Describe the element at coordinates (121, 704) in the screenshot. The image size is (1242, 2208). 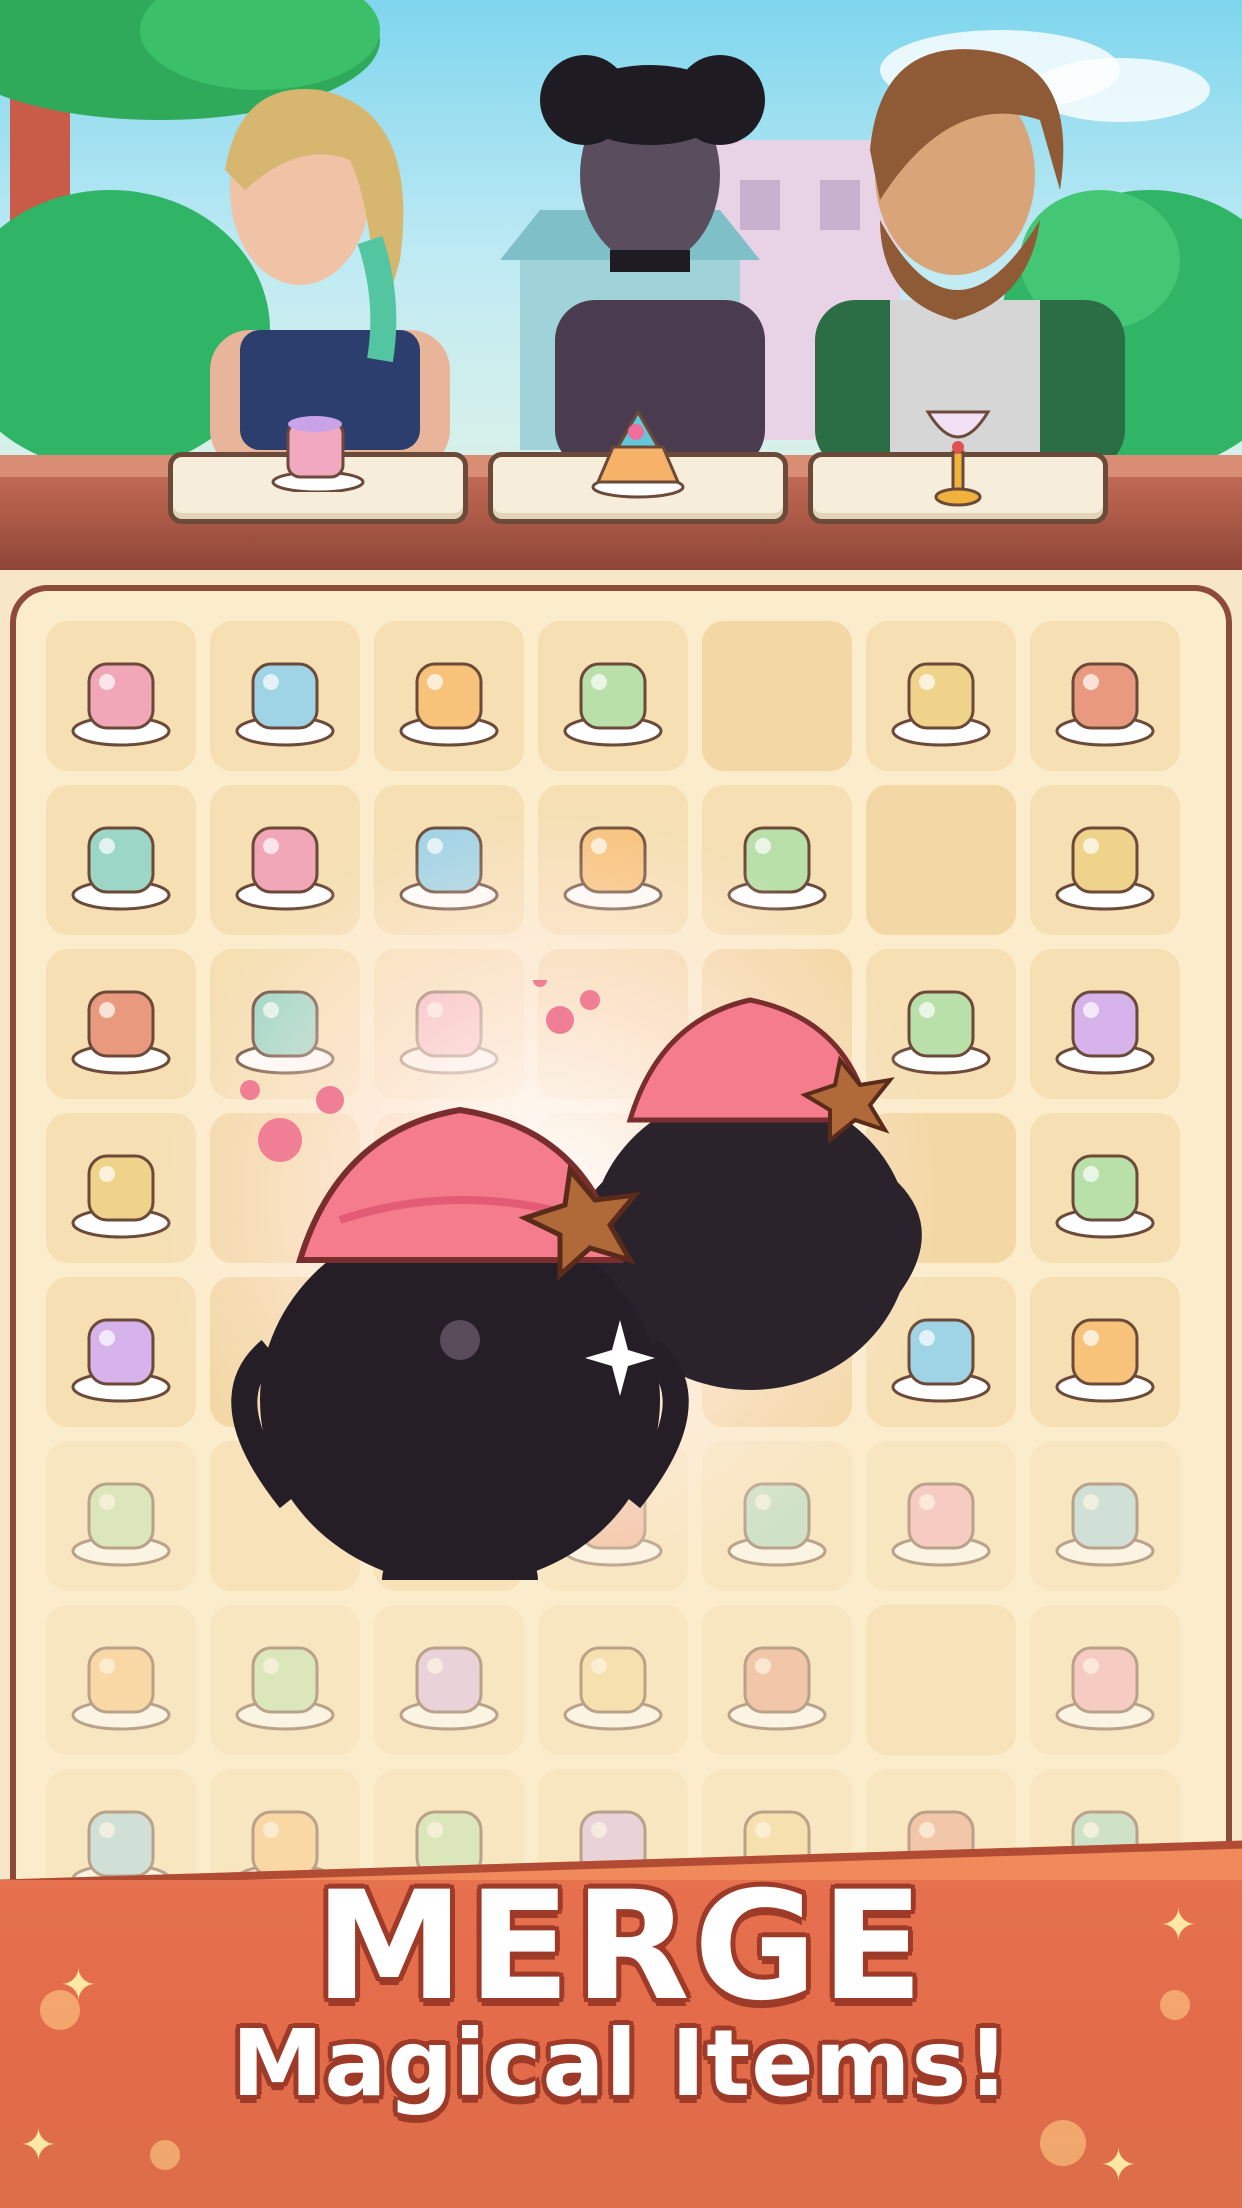
I see `blue-potion-vials-icon` at that location.